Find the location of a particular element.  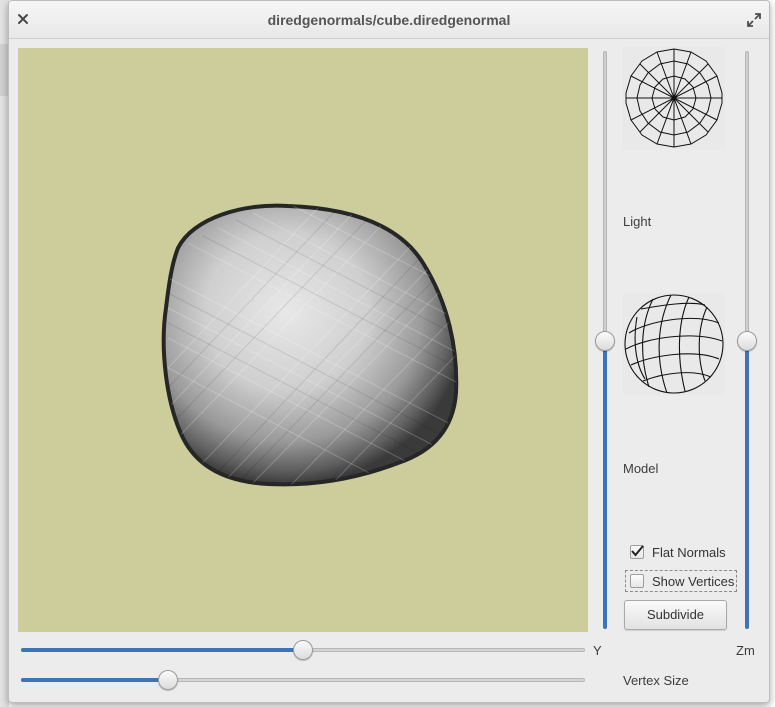

window-title: diredgenormals/cube.diredgenormal is located at coordinates (389, 20).